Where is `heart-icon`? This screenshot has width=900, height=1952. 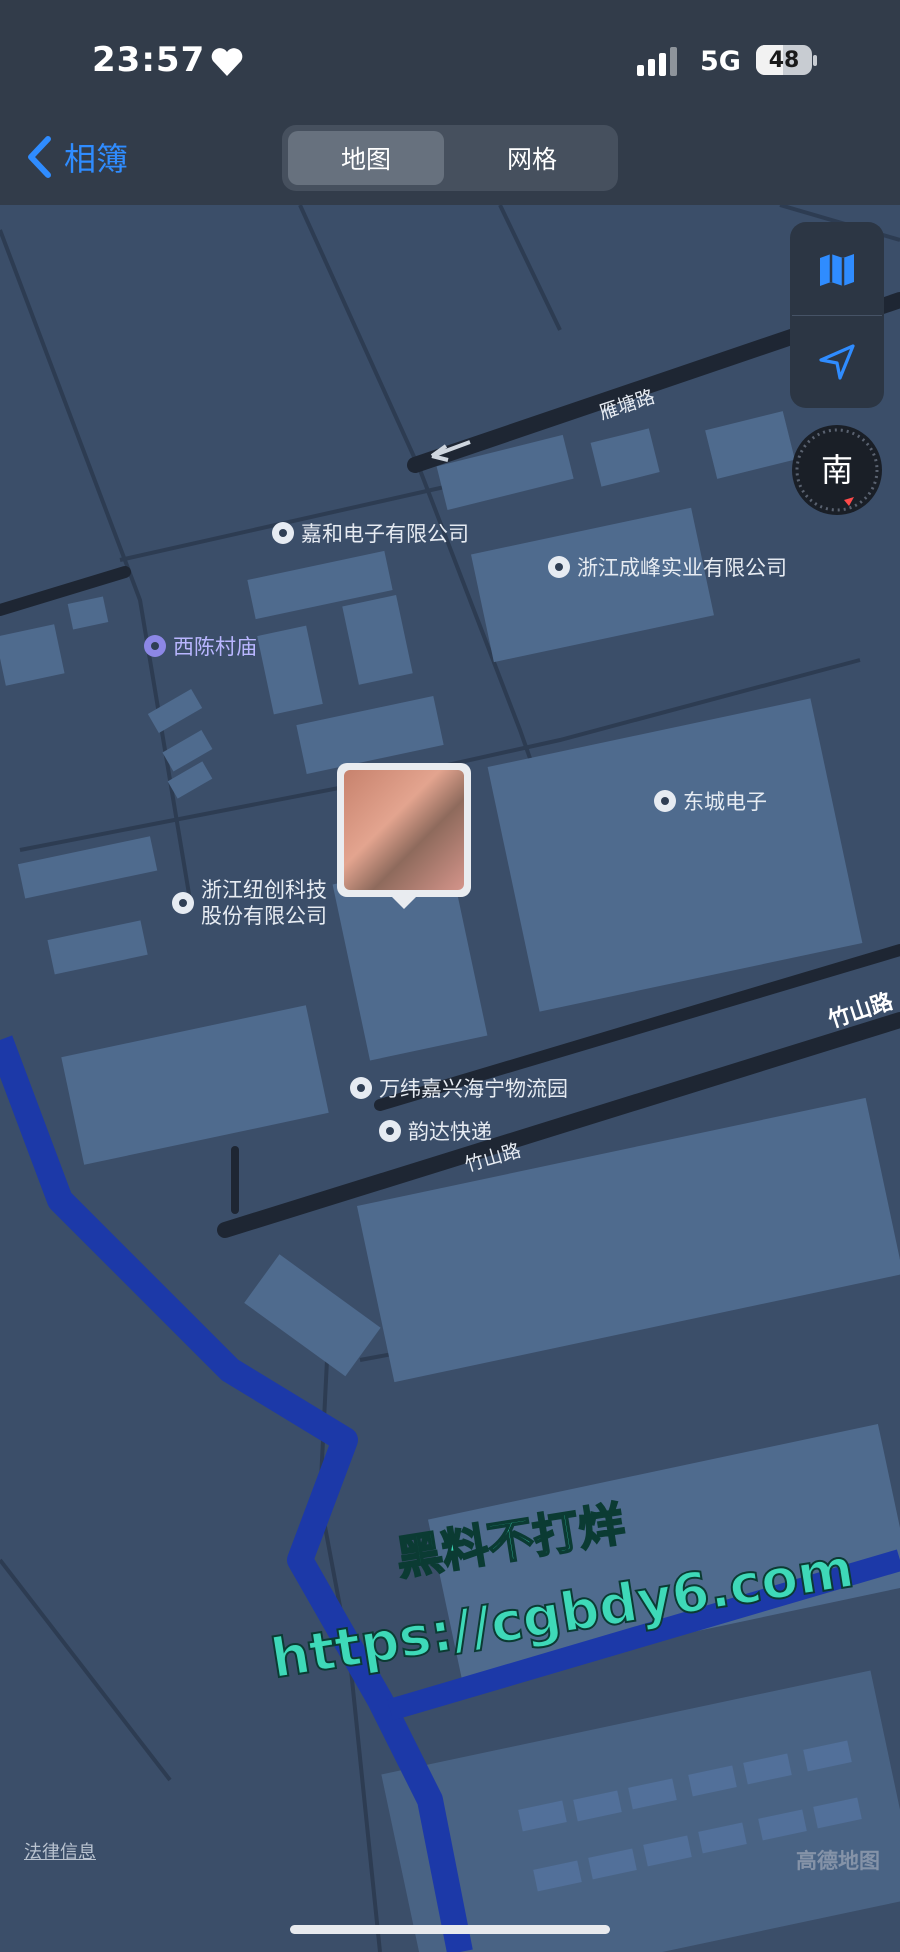 heart-icon is located at coordinates (227, 62).